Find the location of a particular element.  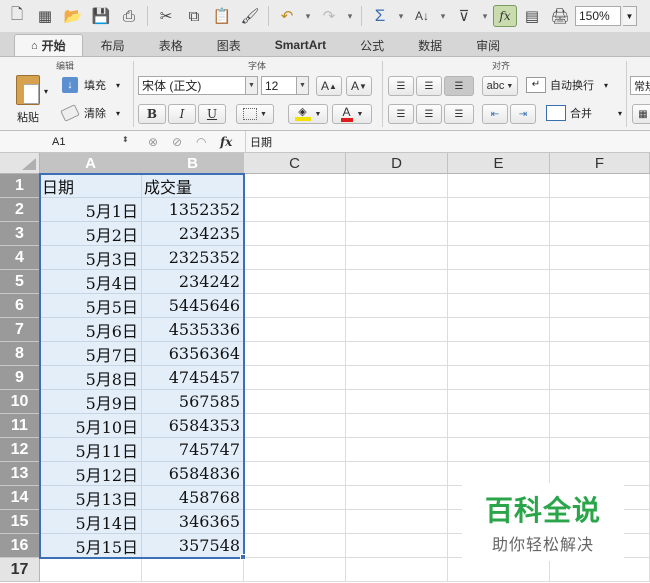

table-cell: 4535336 is located at coordinates (193, 330).